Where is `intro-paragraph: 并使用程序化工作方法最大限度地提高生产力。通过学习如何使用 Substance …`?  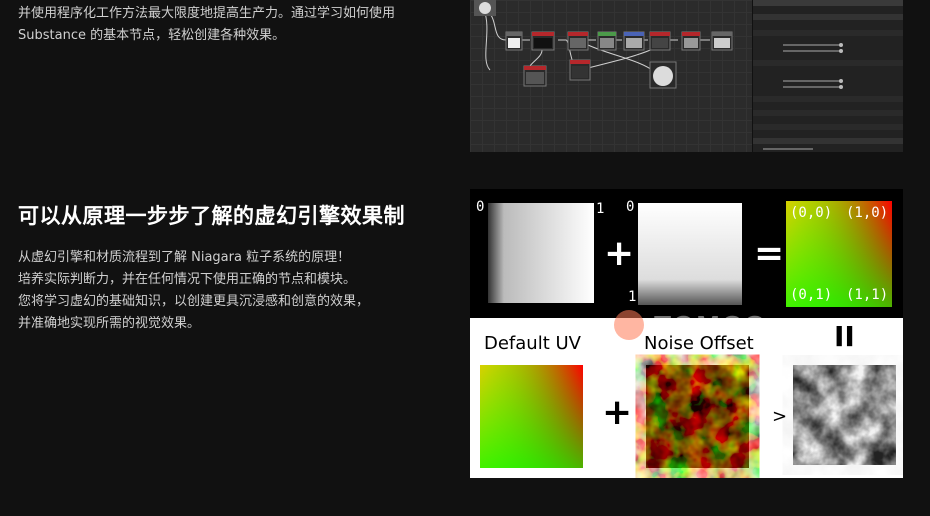 intro-paragraph: 并使用程序化工作方法最大限度地提高生产力。通过学习如何使用 Substance … is located at coordinates (238, 25).